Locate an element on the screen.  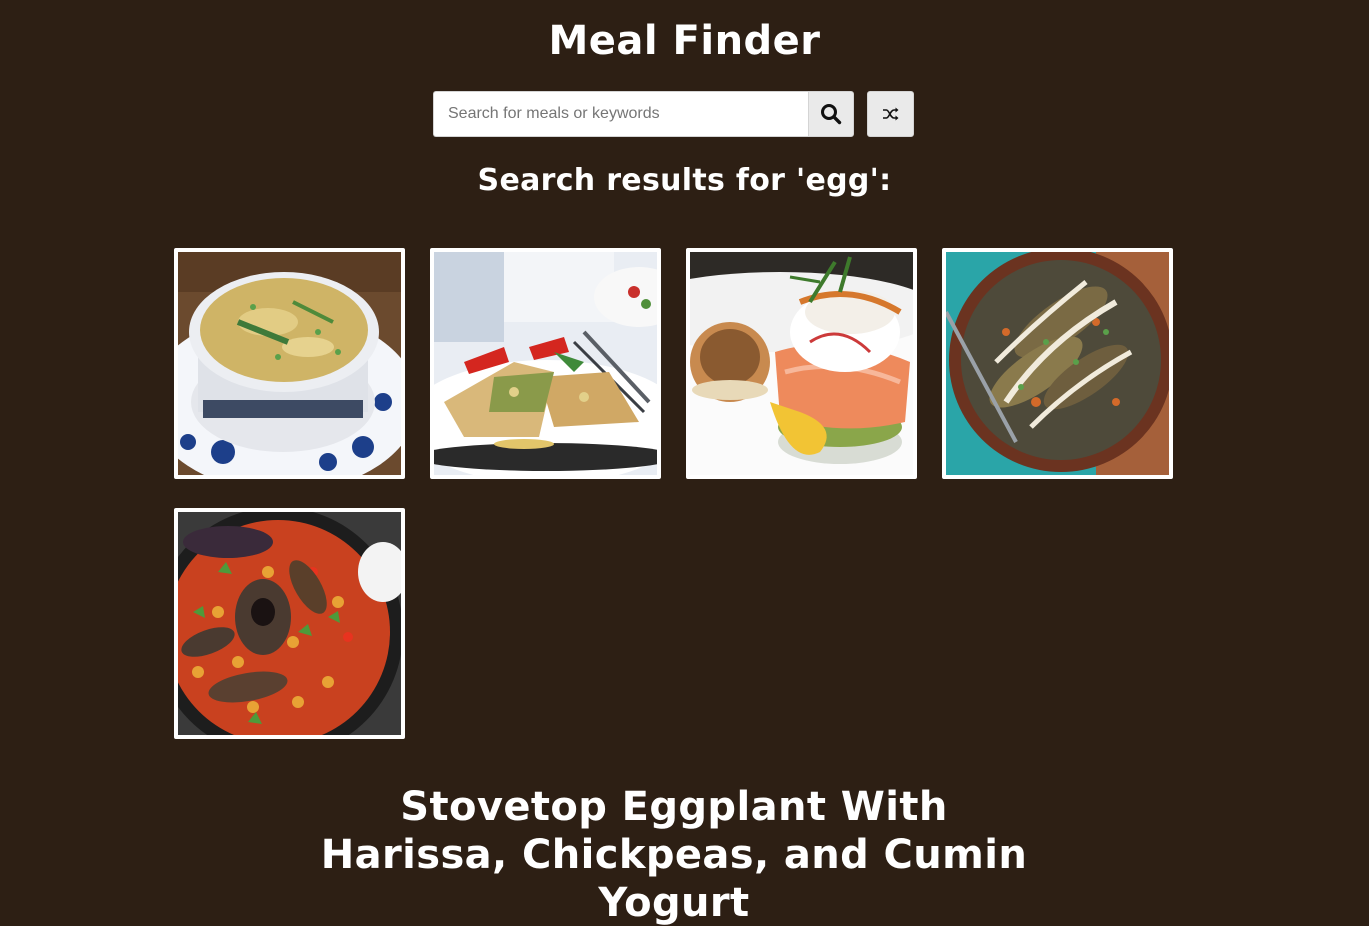
meal-image-wrap is located at coordinates (545, 363).